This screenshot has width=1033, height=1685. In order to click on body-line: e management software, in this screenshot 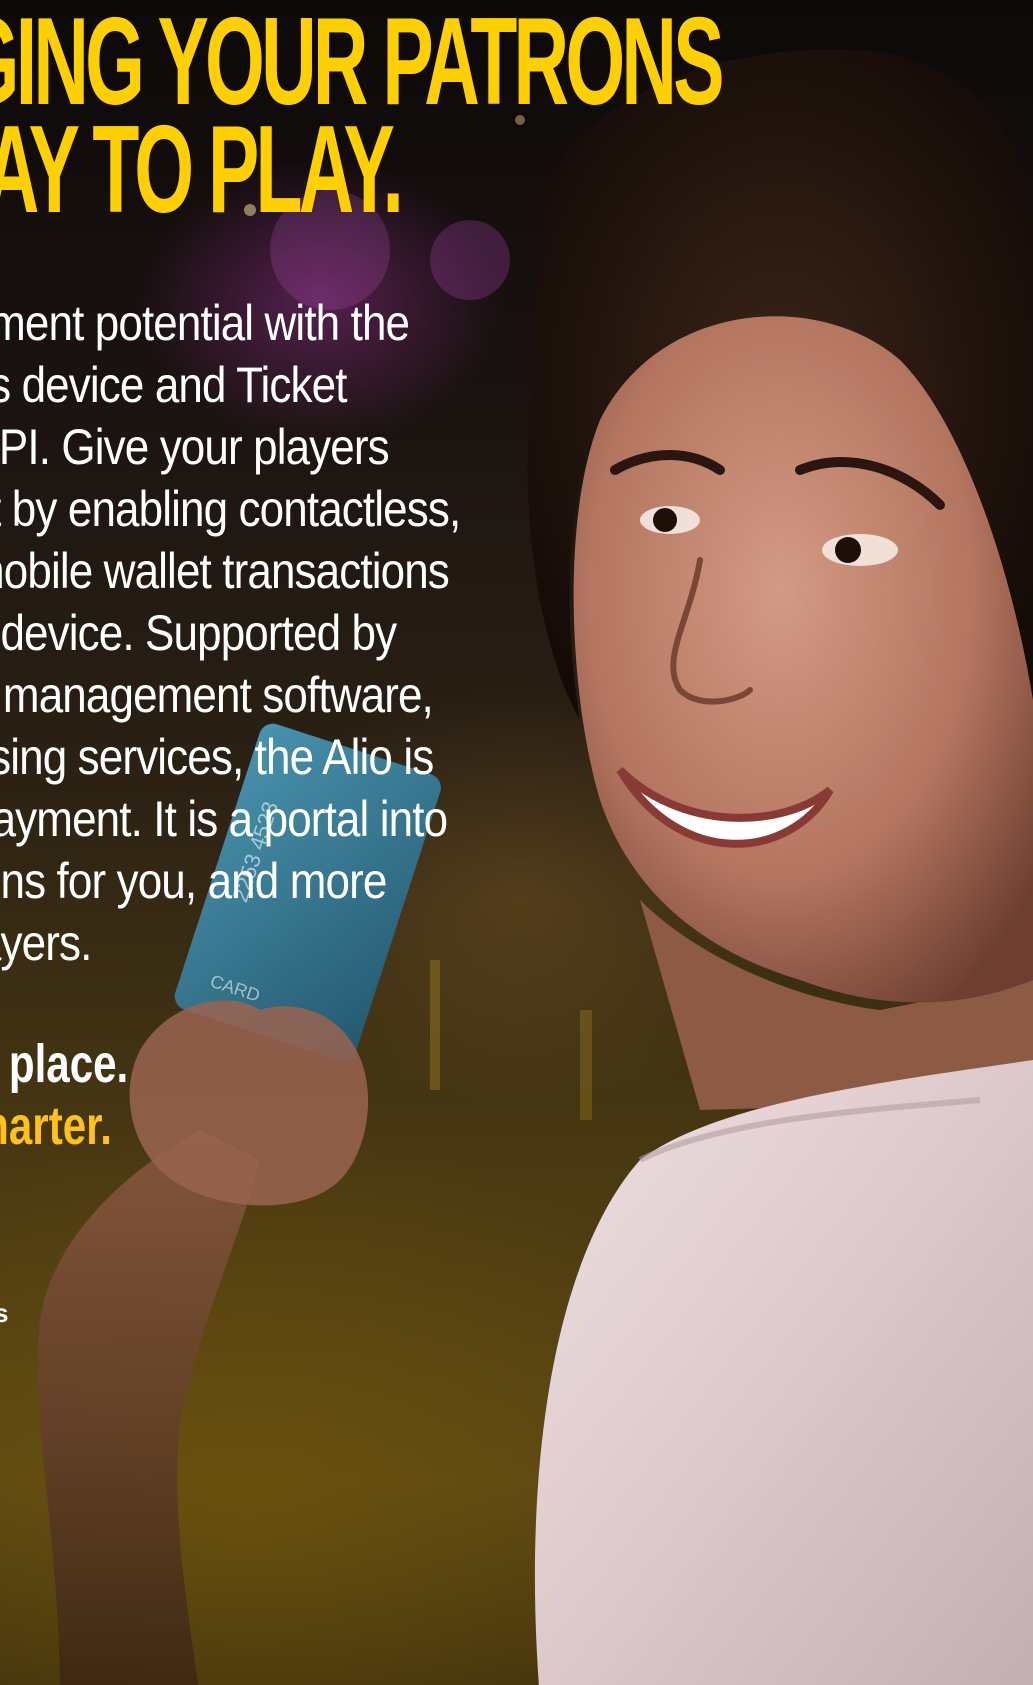, I will do `click(217, 695)`.